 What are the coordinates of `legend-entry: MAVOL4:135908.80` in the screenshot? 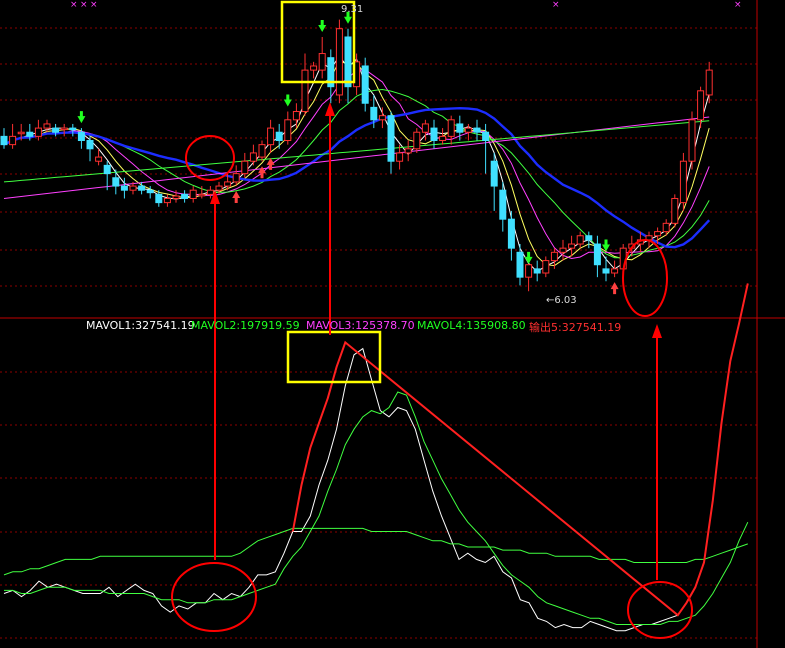 It's located at (471, 325).